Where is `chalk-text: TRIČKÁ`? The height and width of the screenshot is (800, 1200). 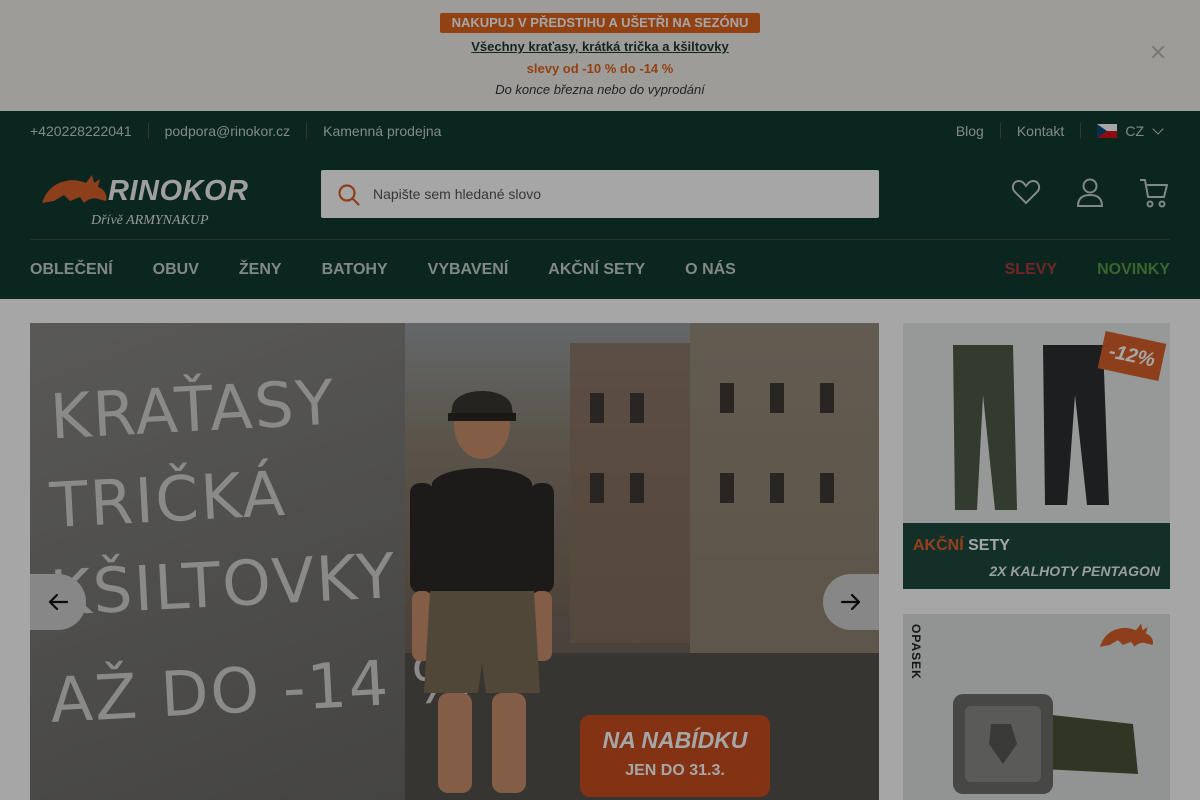
chalk-text: TRIČKÁ is located at coordinates (168, 499).